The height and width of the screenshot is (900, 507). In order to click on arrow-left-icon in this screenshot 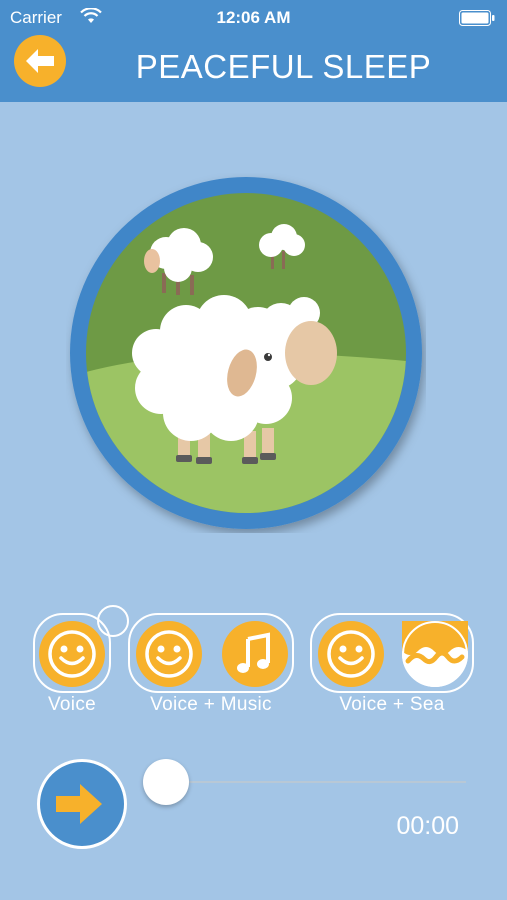, I will do `click(40, 61)`.